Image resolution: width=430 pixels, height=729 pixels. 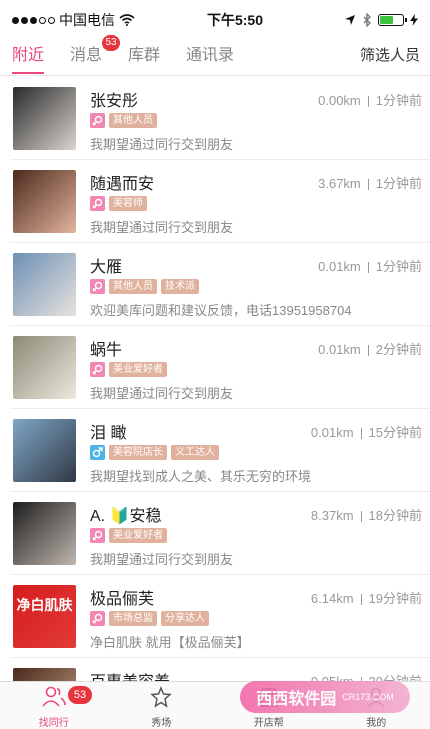 I want to click on user-distance: 6.14km, so click(x=332, y=598).